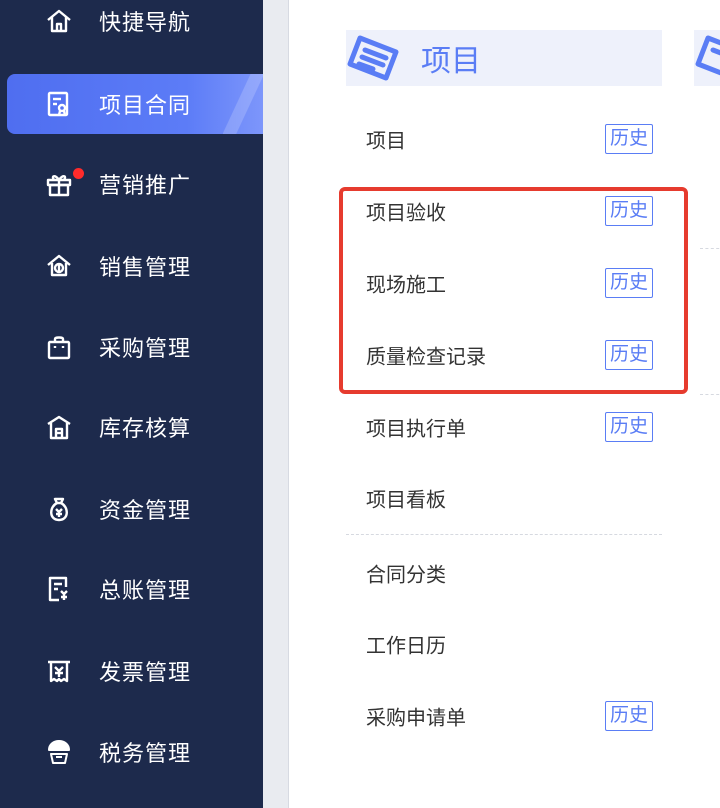 The height and width of the screenshot is (808, 720). What do you see at coordinates (145, 511) in the screenshot?
I see `sidebar-item-label: 资金管理` at bounding box center [145, 511].